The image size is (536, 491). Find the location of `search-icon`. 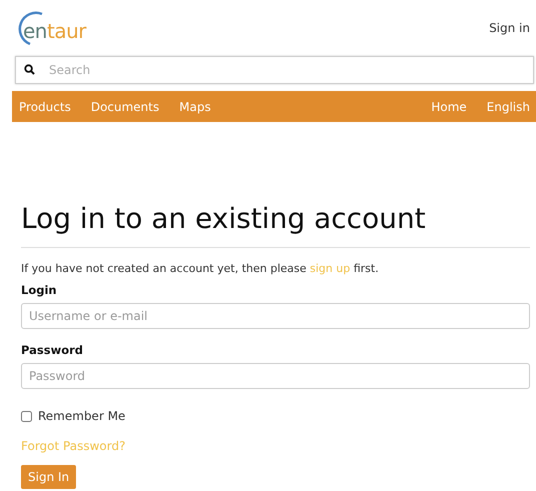

search-icon is located at coordinates (29, 69).